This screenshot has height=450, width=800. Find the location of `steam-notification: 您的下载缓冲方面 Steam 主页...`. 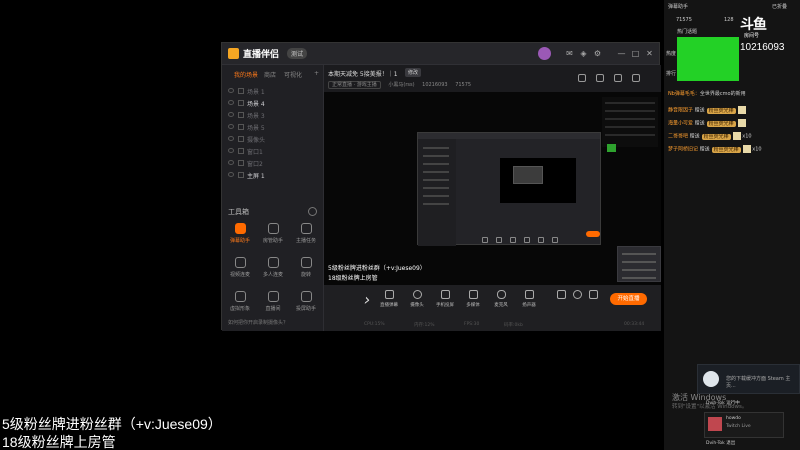

steam-notification: 您的下载缓冲方面 Steam 主页... is located at coordinates (748, 379).